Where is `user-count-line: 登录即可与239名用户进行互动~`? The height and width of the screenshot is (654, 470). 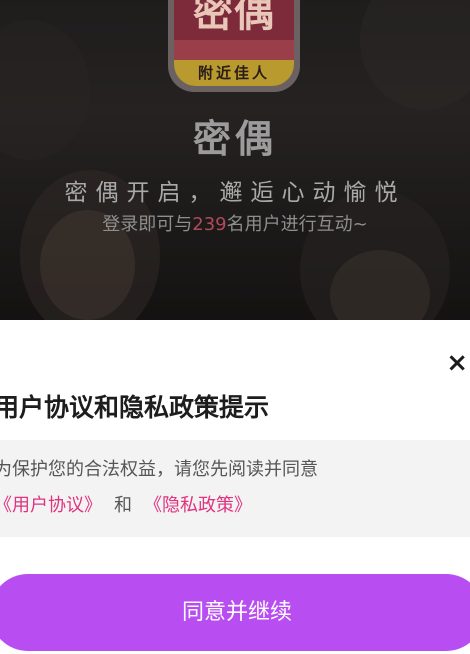 user-count-line: 登录即可与239名用户进行互动~ is located at coordinates (235, 223).